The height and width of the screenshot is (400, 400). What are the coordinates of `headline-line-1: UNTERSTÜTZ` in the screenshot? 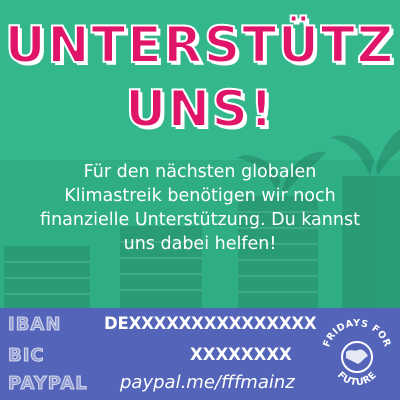 It's located at (200, 45).